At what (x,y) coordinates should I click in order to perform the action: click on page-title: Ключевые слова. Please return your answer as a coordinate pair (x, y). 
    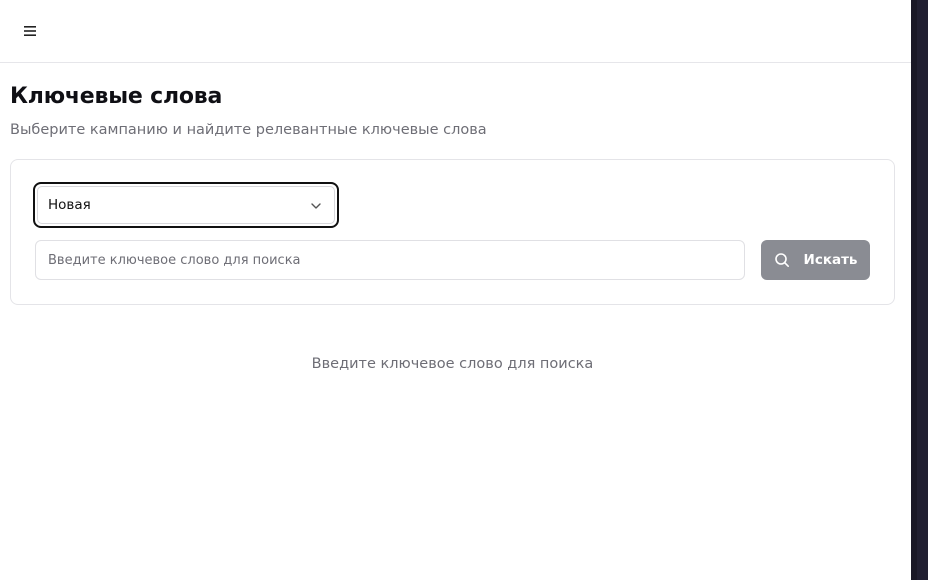
    Looking at the image, I should click on (116, 96).